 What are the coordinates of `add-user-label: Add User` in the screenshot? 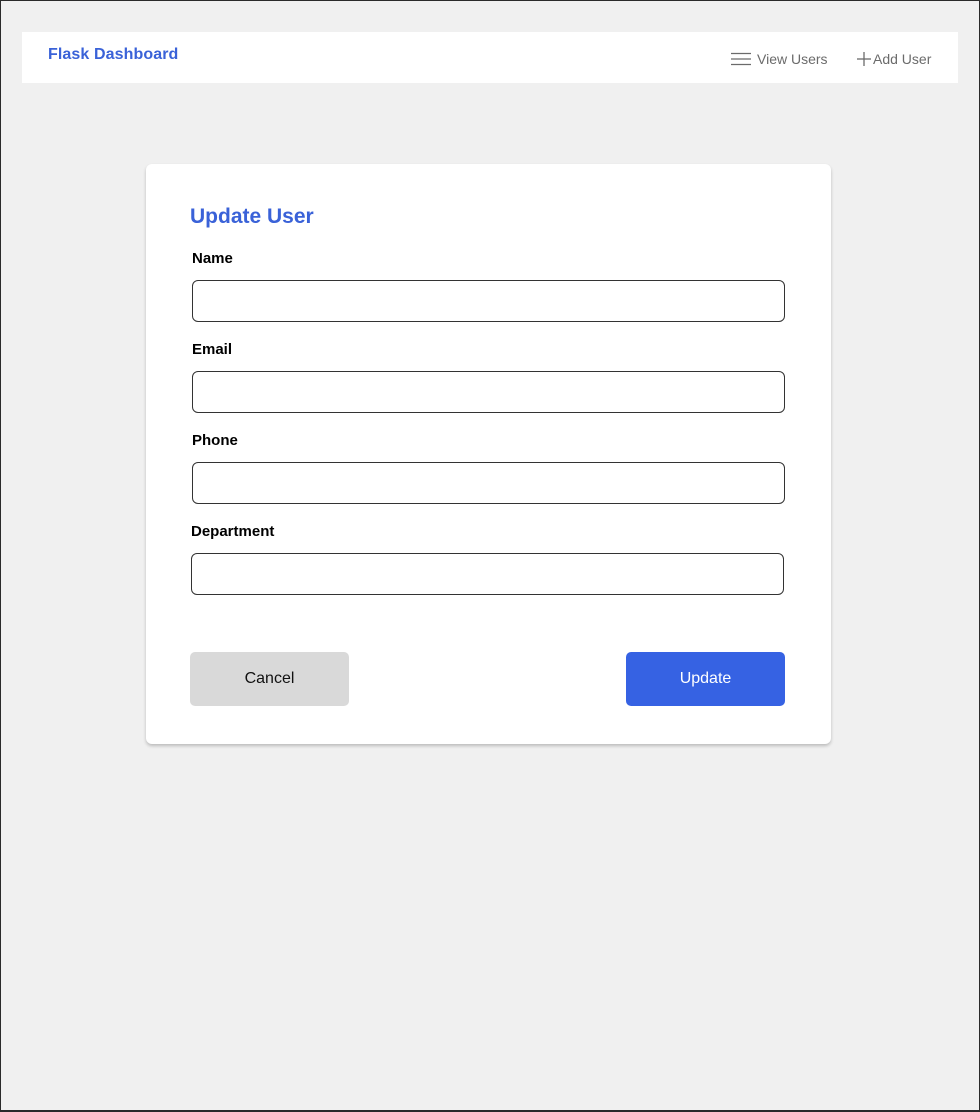 It's located at (902, 59).